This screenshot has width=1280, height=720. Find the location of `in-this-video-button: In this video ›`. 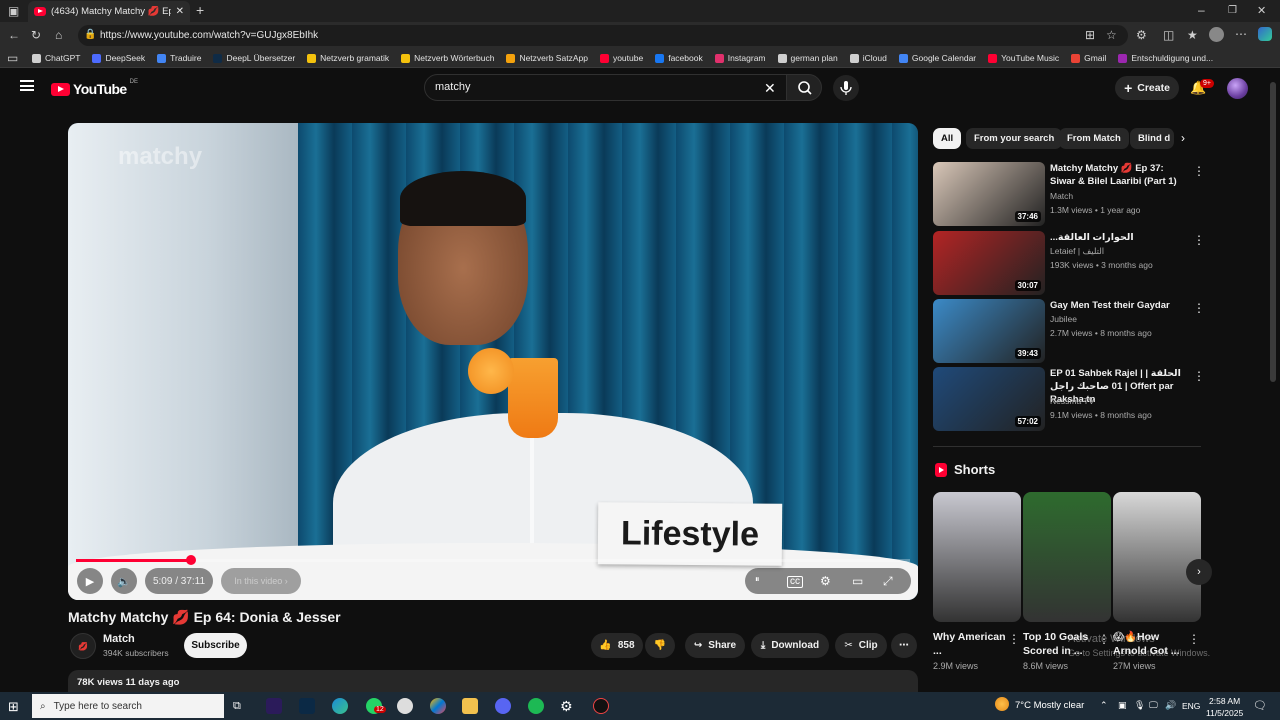

in-this-video-button: In this video › is located at coordinates (261, 581).